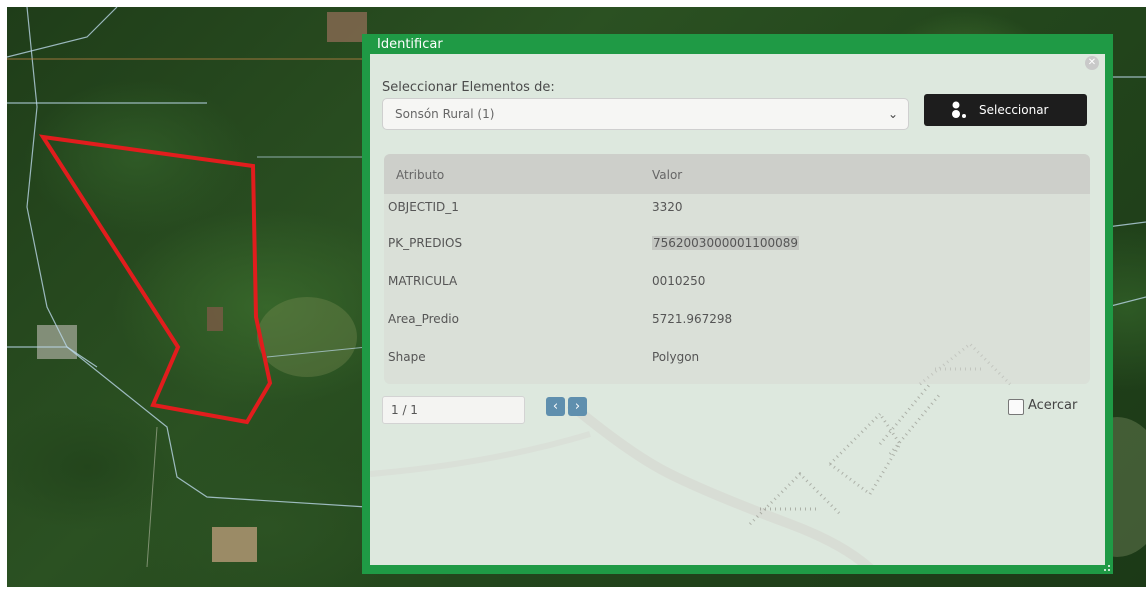 The height and width of the screenshot is (594, 1146). What do you see at coordinates (407, 357) in the screenshot?
I see `attribute-name: Shape` at bounding box center [407, 357].